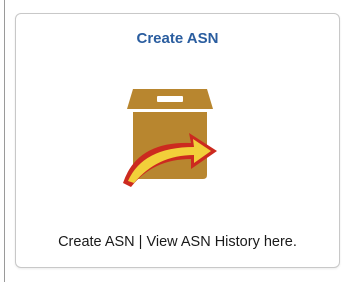 The image size is (348, 282). What do you see at coordinates (177, 38) in the screenshot?
I see `tile-title: Create ASN` at bounding box center [177, 38].